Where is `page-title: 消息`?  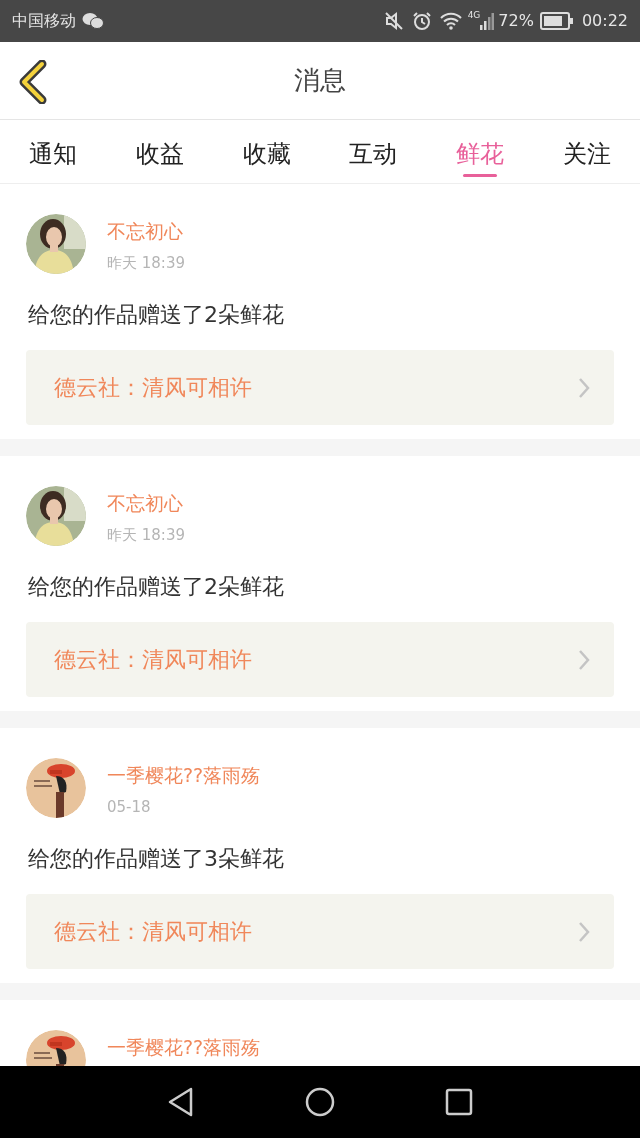
page-title: 消息 is located at coordinates (320, 80).